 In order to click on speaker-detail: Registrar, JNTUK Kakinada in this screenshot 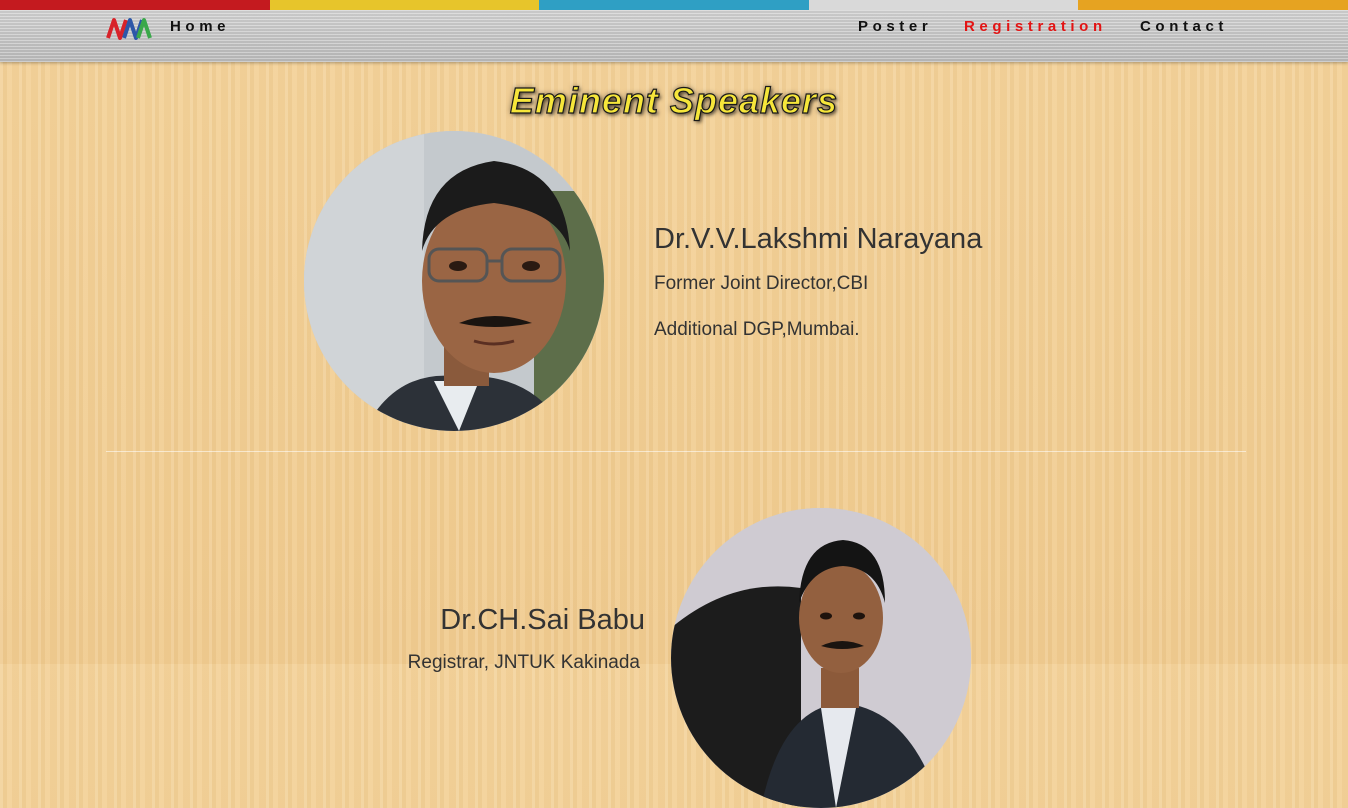, I will do `click(523, 662)`.